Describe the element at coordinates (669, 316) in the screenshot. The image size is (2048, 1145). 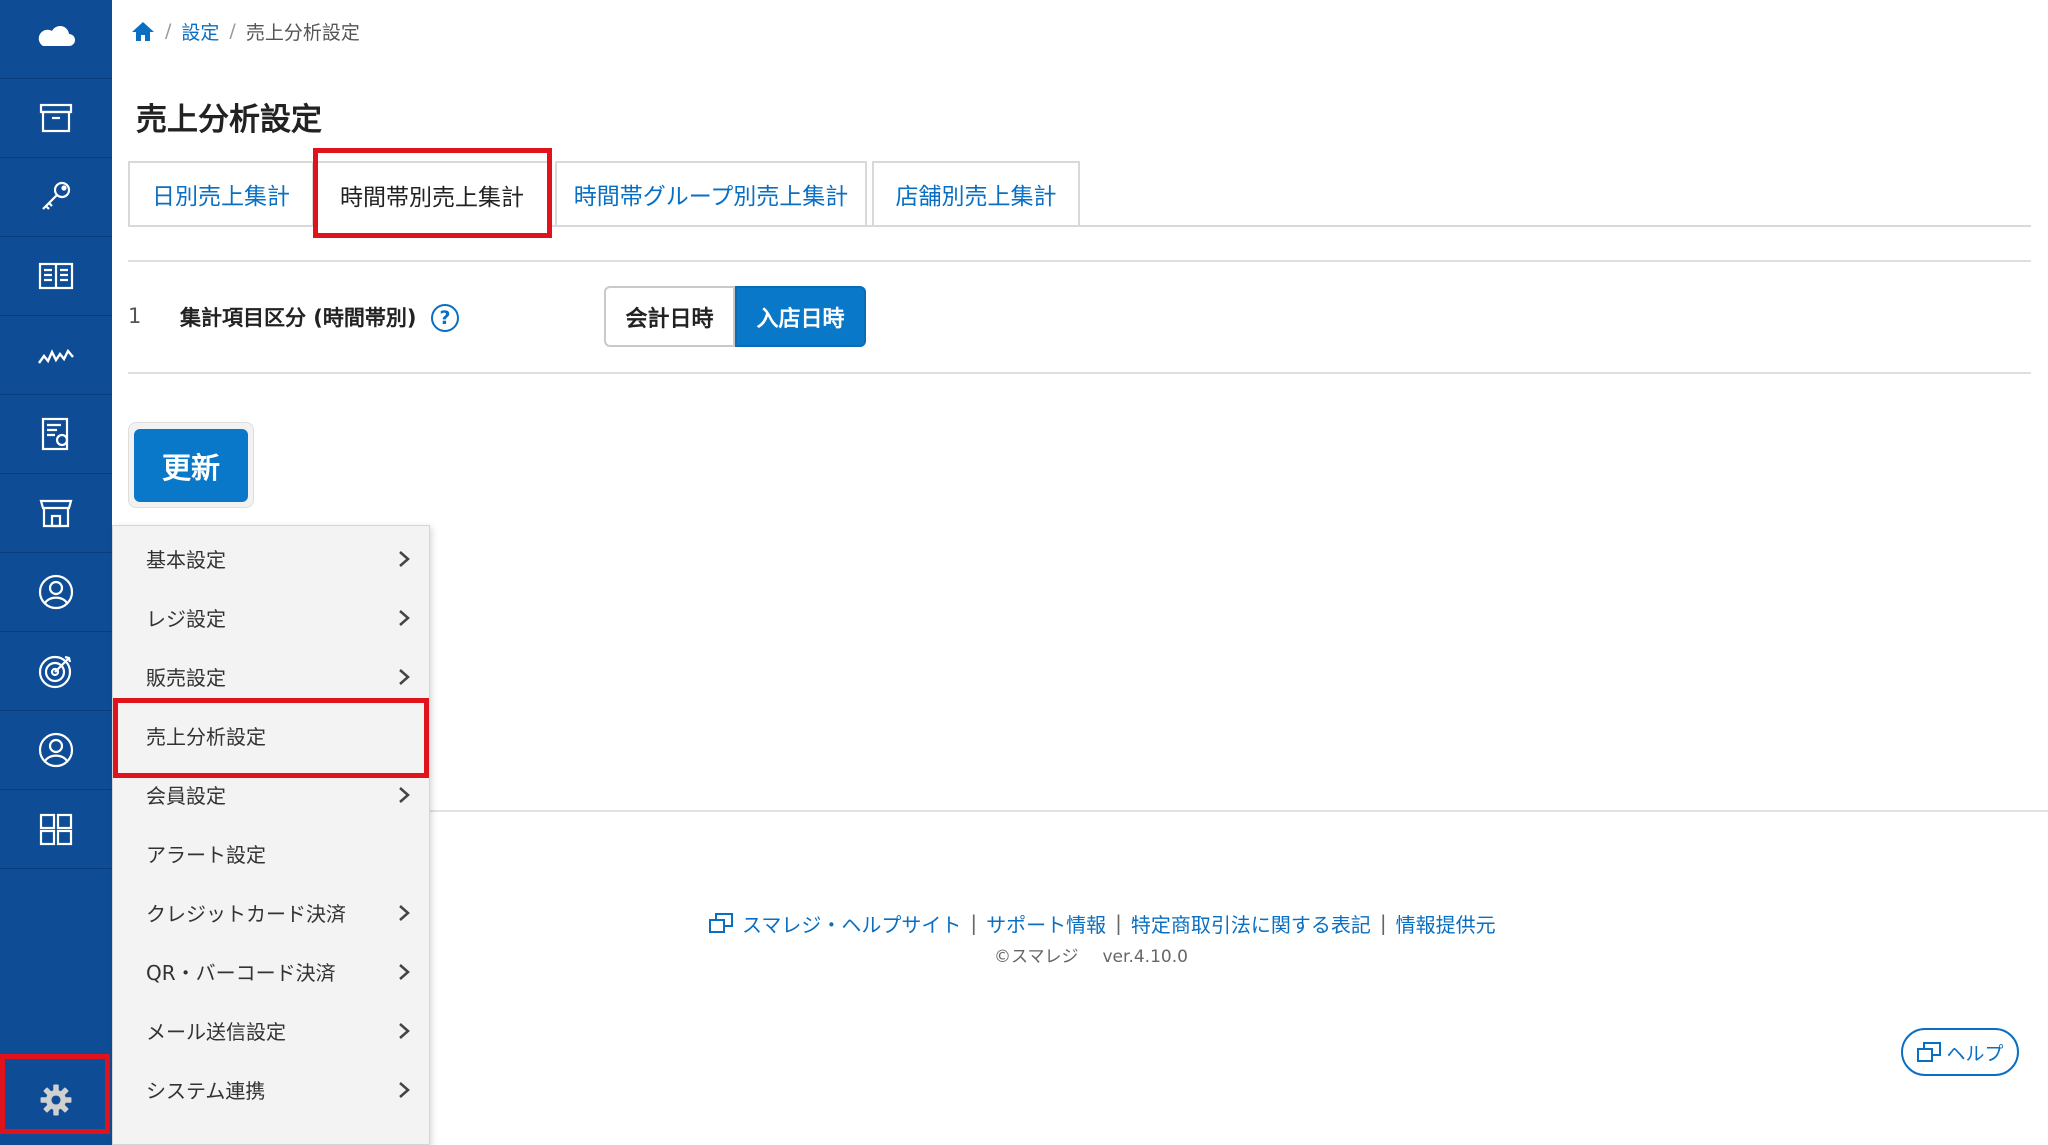
I see `option-checkout-time: 会計日時` at that location.